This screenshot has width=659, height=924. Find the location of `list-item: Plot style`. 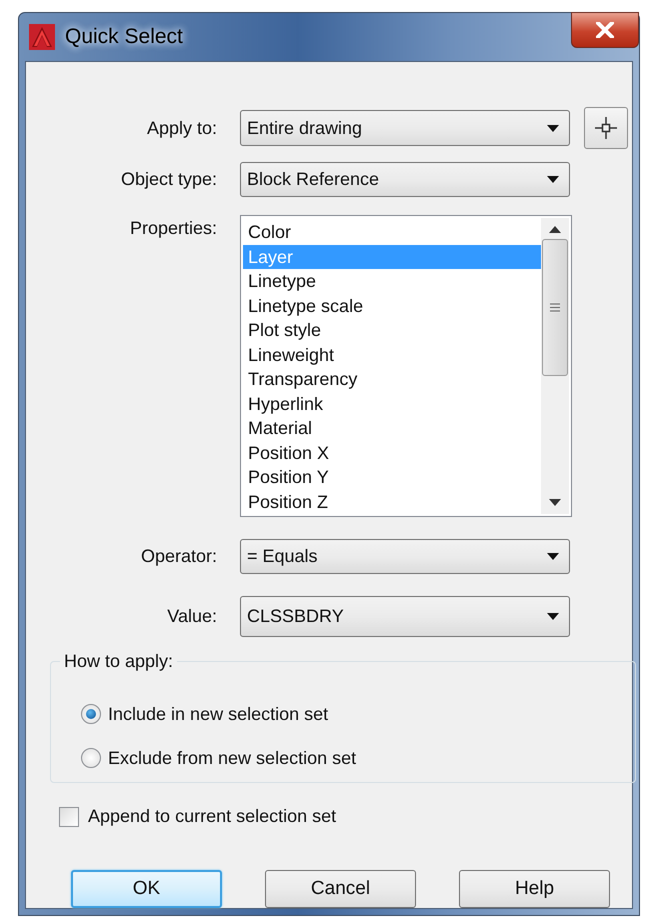

list-item: Plot style is located at coordinates (392, 330).